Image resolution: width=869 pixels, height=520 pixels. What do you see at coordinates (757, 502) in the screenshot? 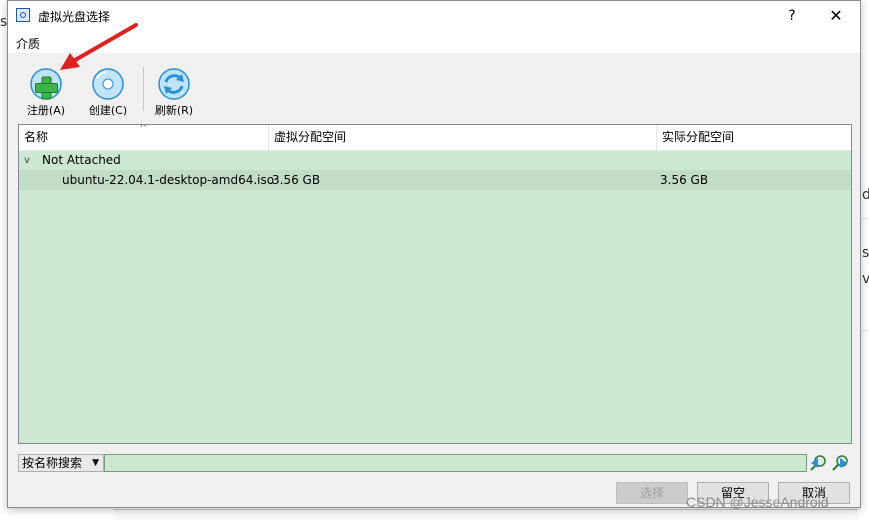
I see `watermark: CSDN @JesseAndroid` at bounding box center [757, 502].